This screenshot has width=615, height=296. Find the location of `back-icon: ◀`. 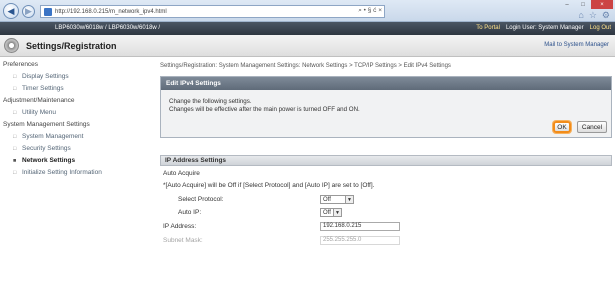

back-icon: ◀ is located at coordinates (11, 11).